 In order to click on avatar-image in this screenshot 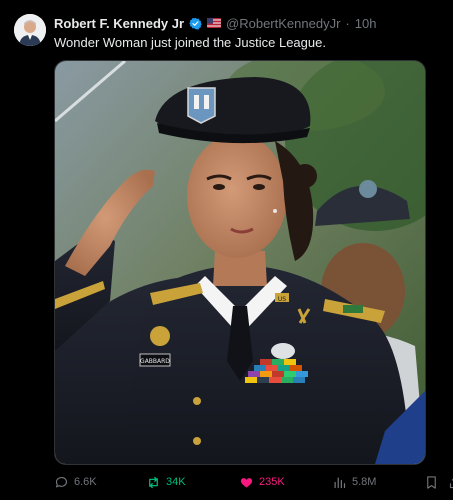, I will do `click(30, 30)`.